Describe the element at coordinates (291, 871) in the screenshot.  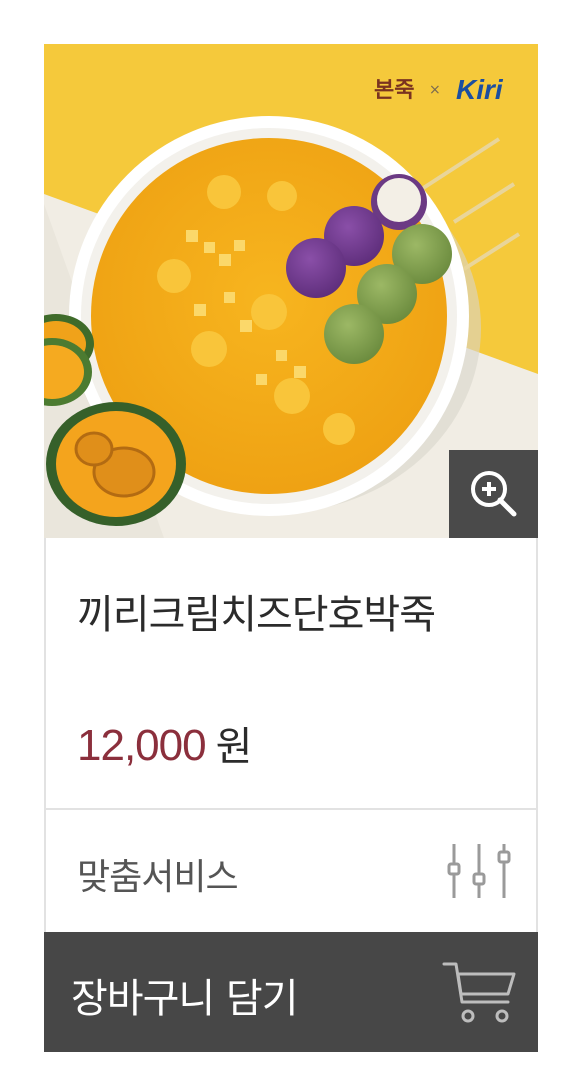
I see `custom-service-button: 맞춤서비스` at that location.